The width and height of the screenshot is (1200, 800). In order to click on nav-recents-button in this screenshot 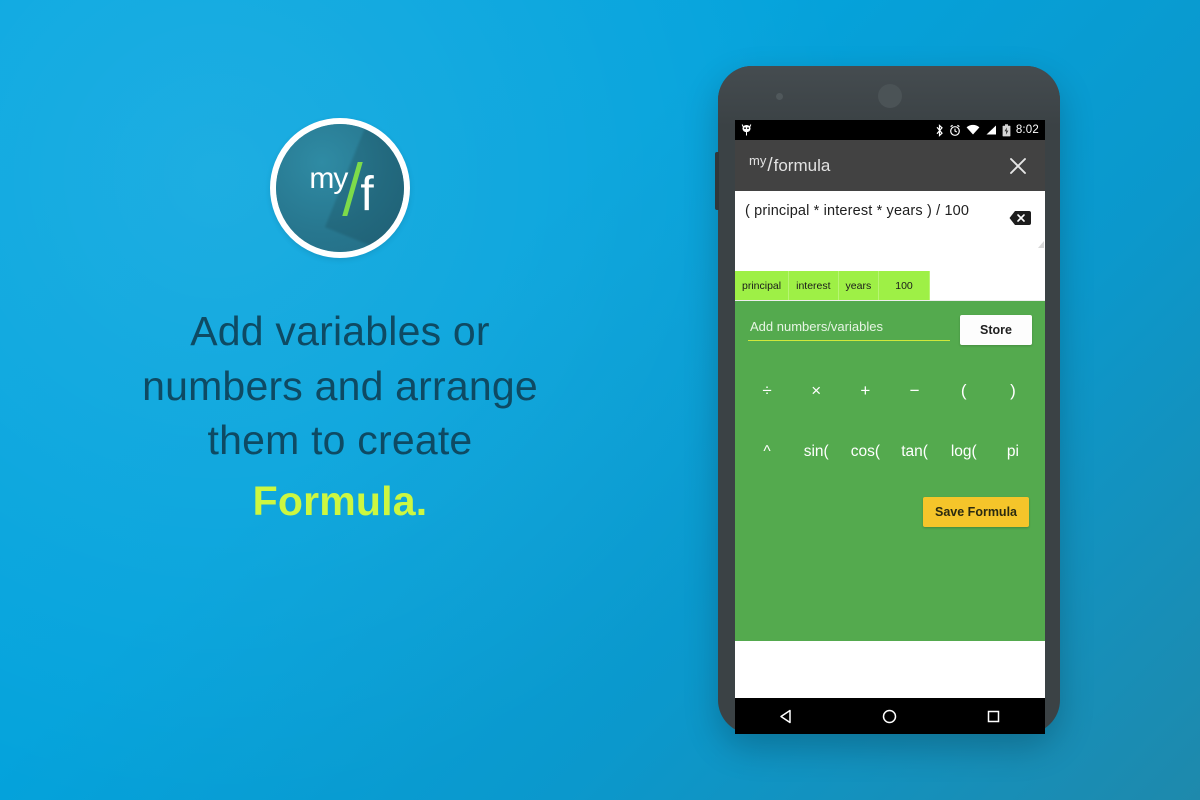, I will do `click(993, 716)`.